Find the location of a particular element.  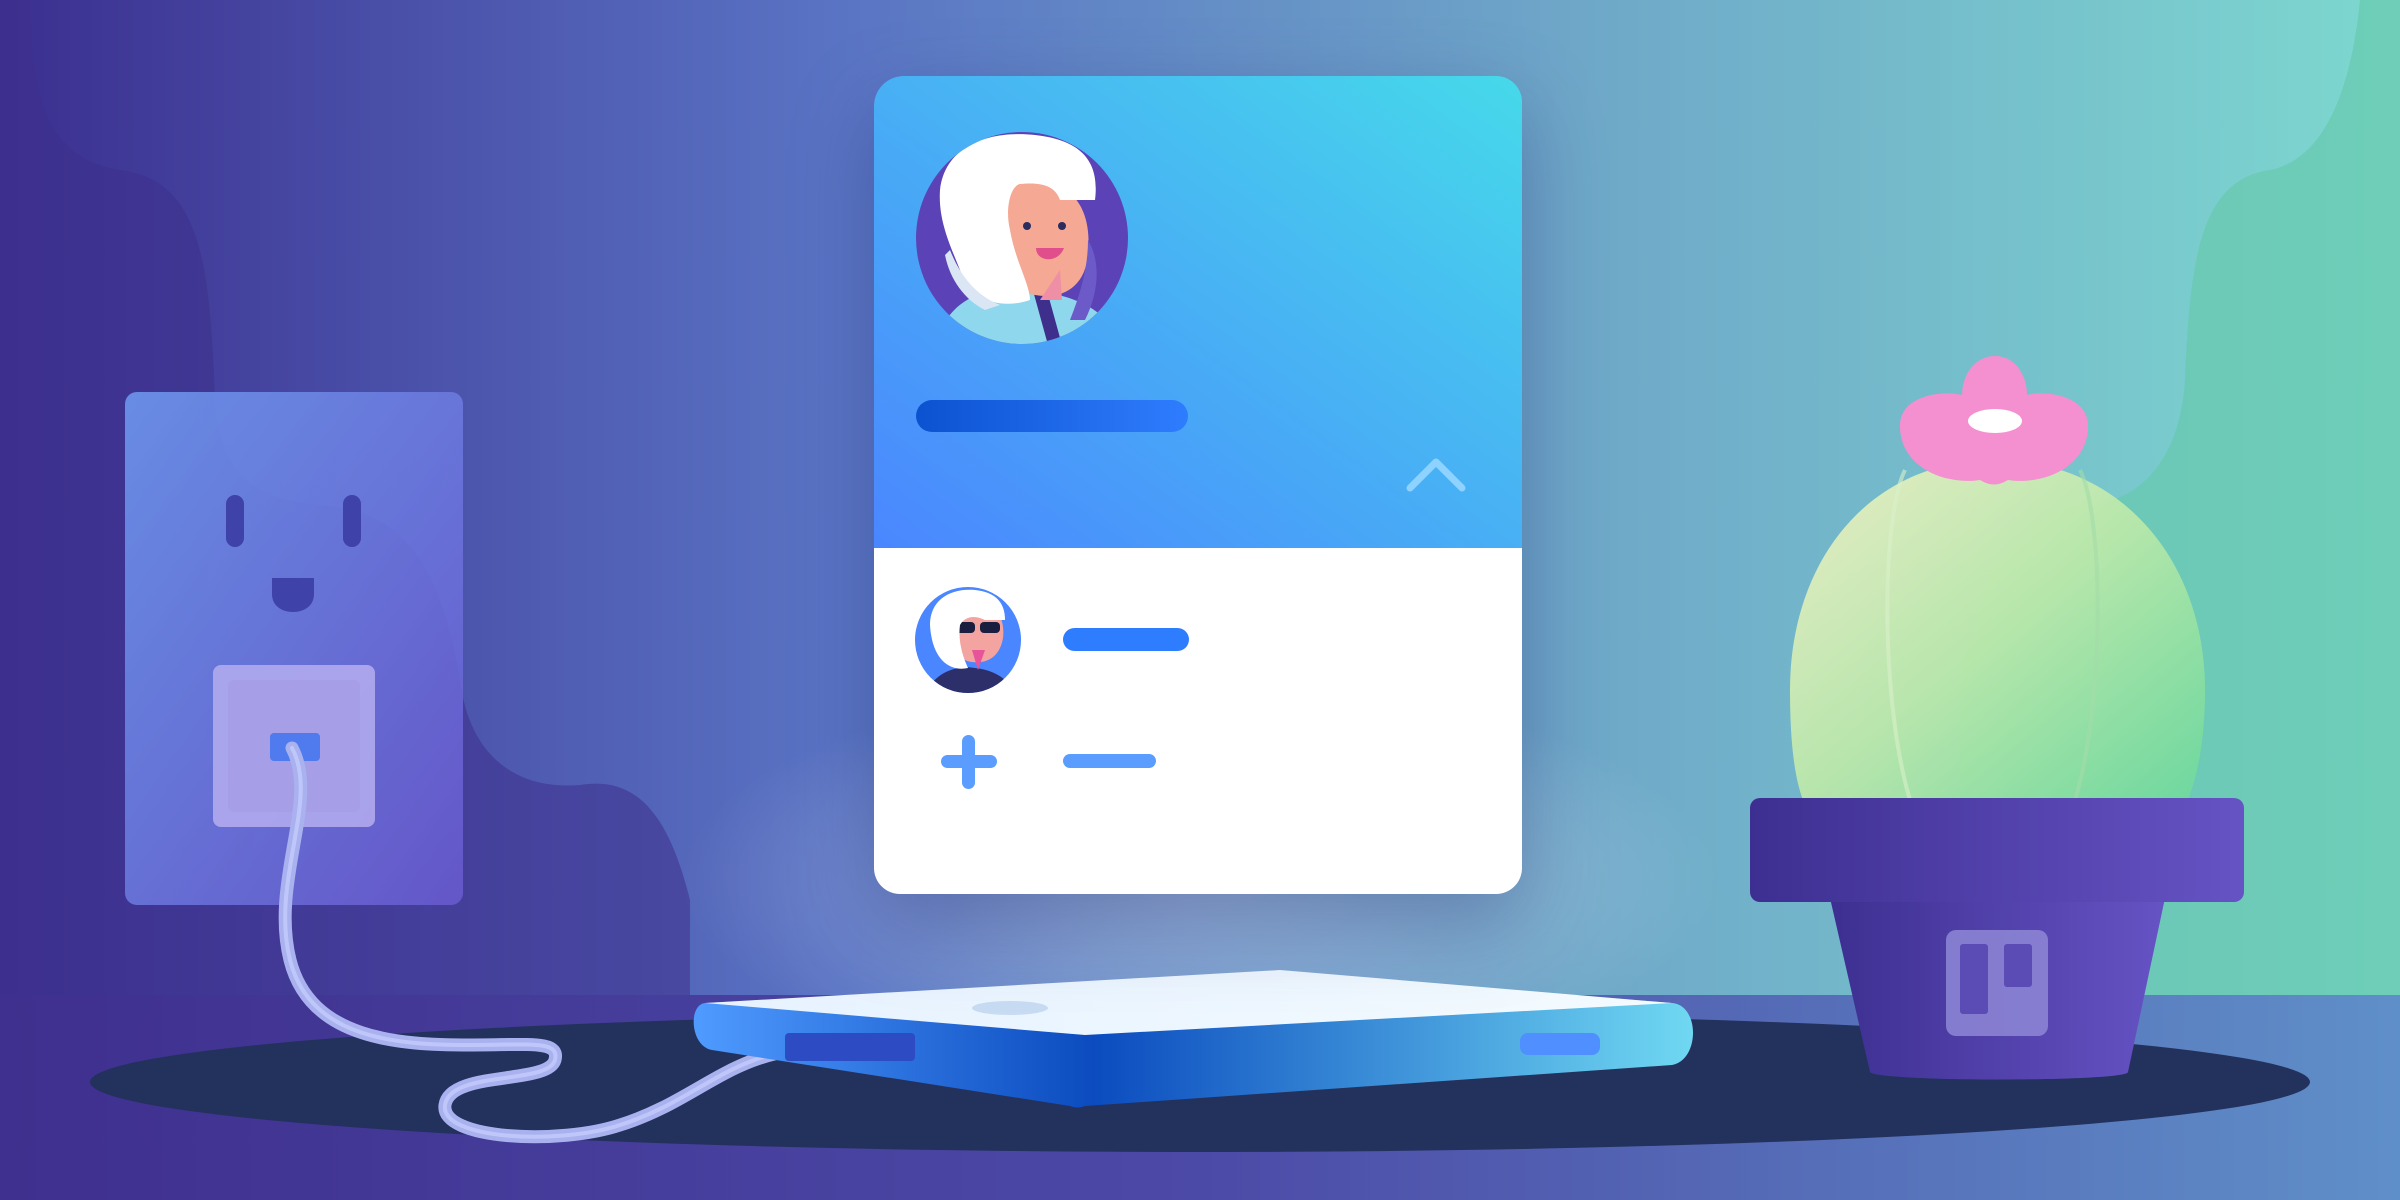

profile-name-bar is located at coordinates (1052, 416).